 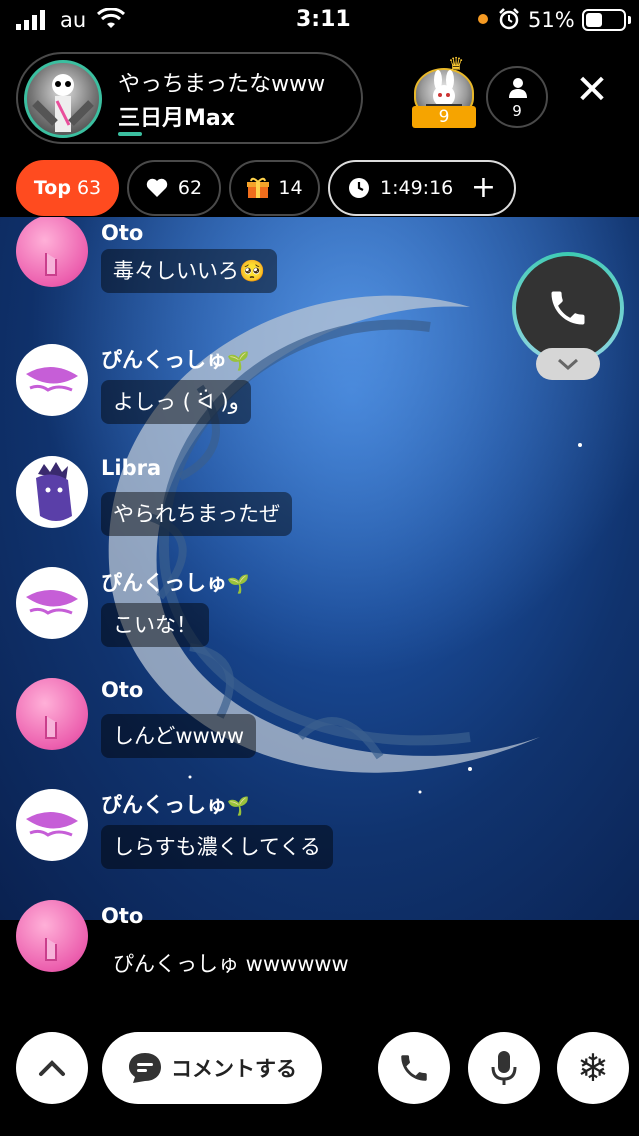 I want to click on host-avatar, so click(x=63, y=99).